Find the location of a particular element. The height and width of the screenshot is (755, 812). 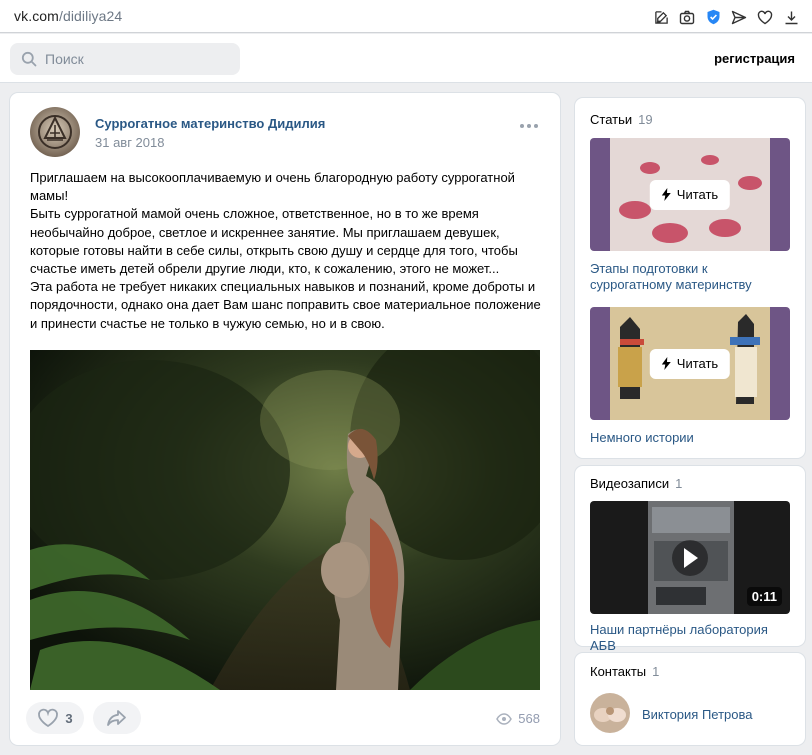

video-duration: 0:11 is located at coordinates (764, 596).